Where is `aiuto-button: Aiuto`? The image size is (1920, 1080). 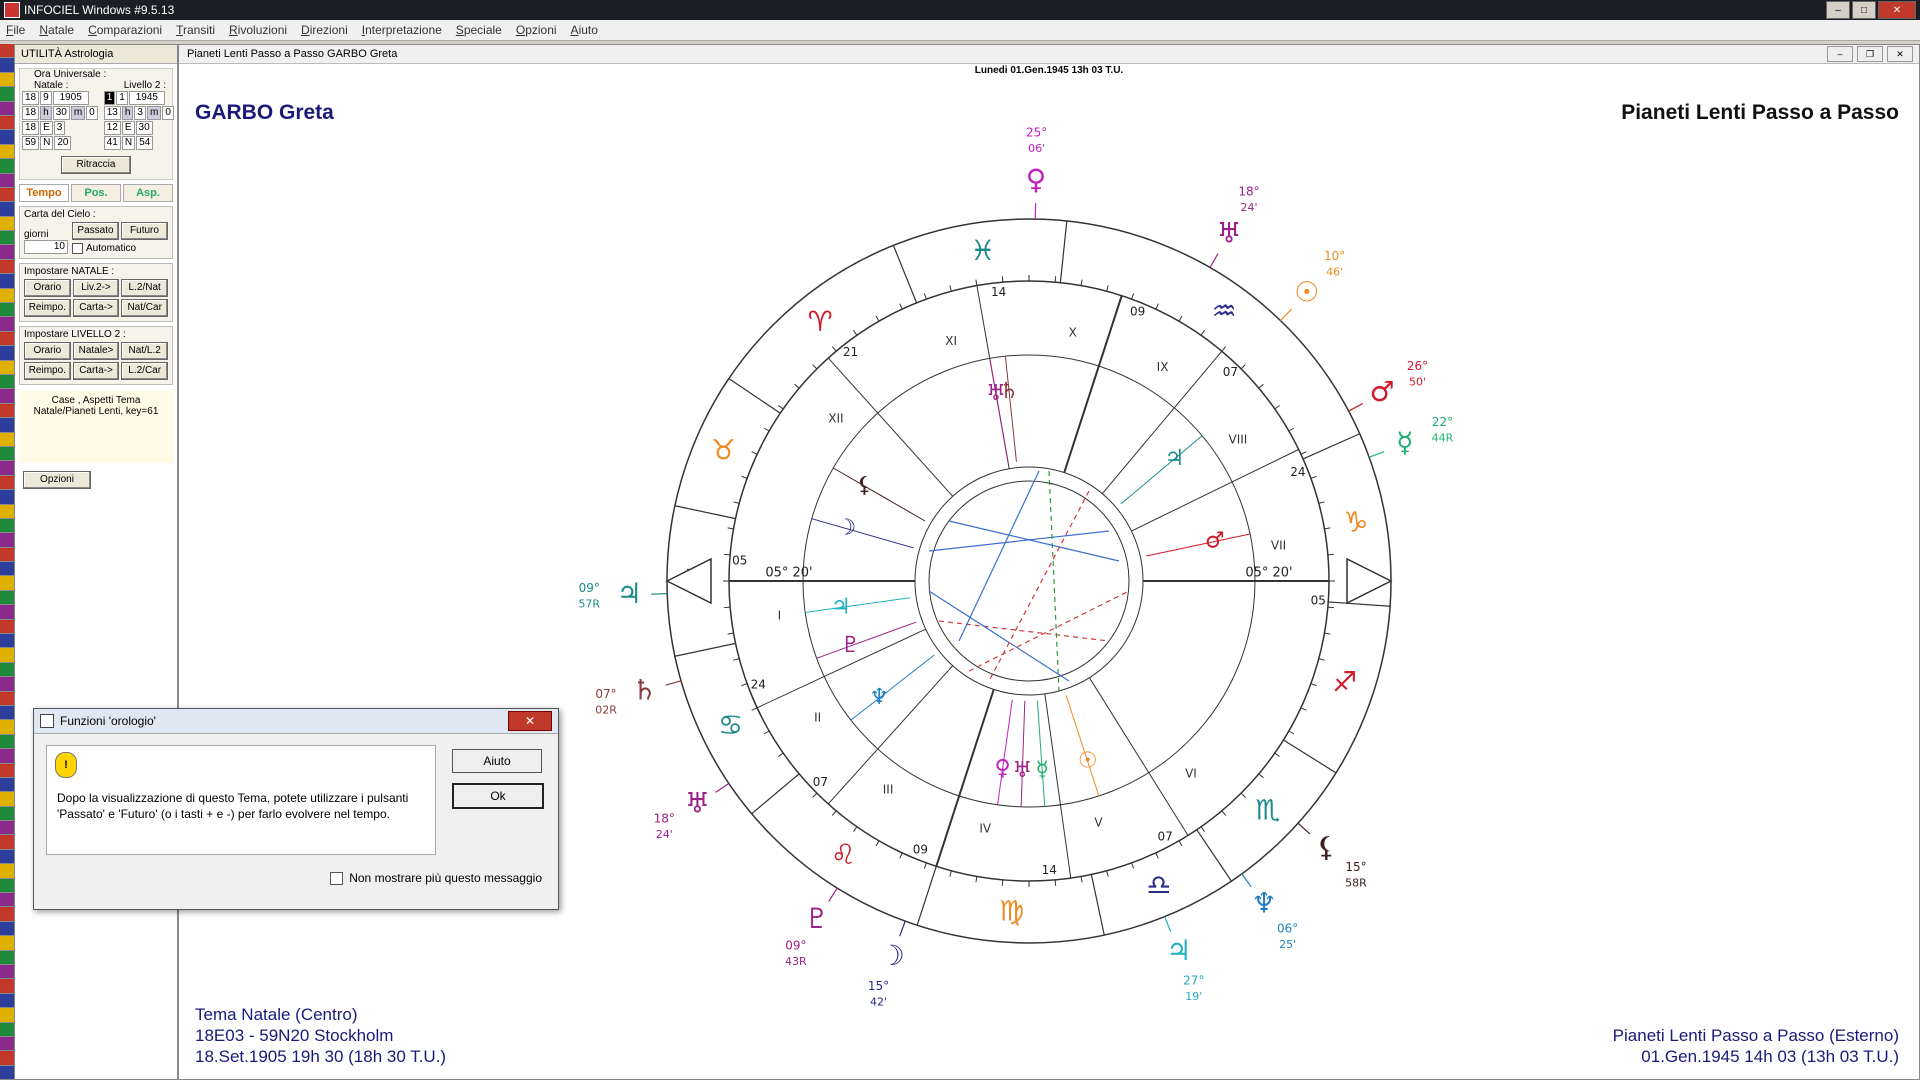
aiuto-button: Aiuto is located at coordinates (497, 761).